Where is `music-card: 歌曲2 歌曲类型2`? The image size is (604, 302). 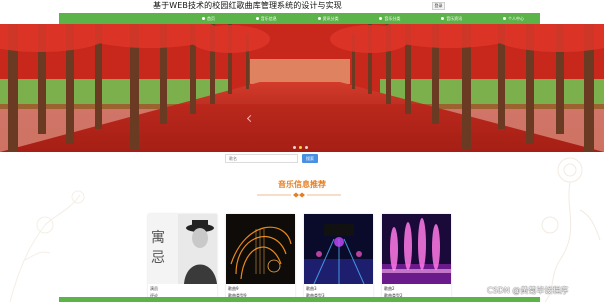 music-card: 歌曲2 歌曲类型2 is located at coordinates (416, 258).